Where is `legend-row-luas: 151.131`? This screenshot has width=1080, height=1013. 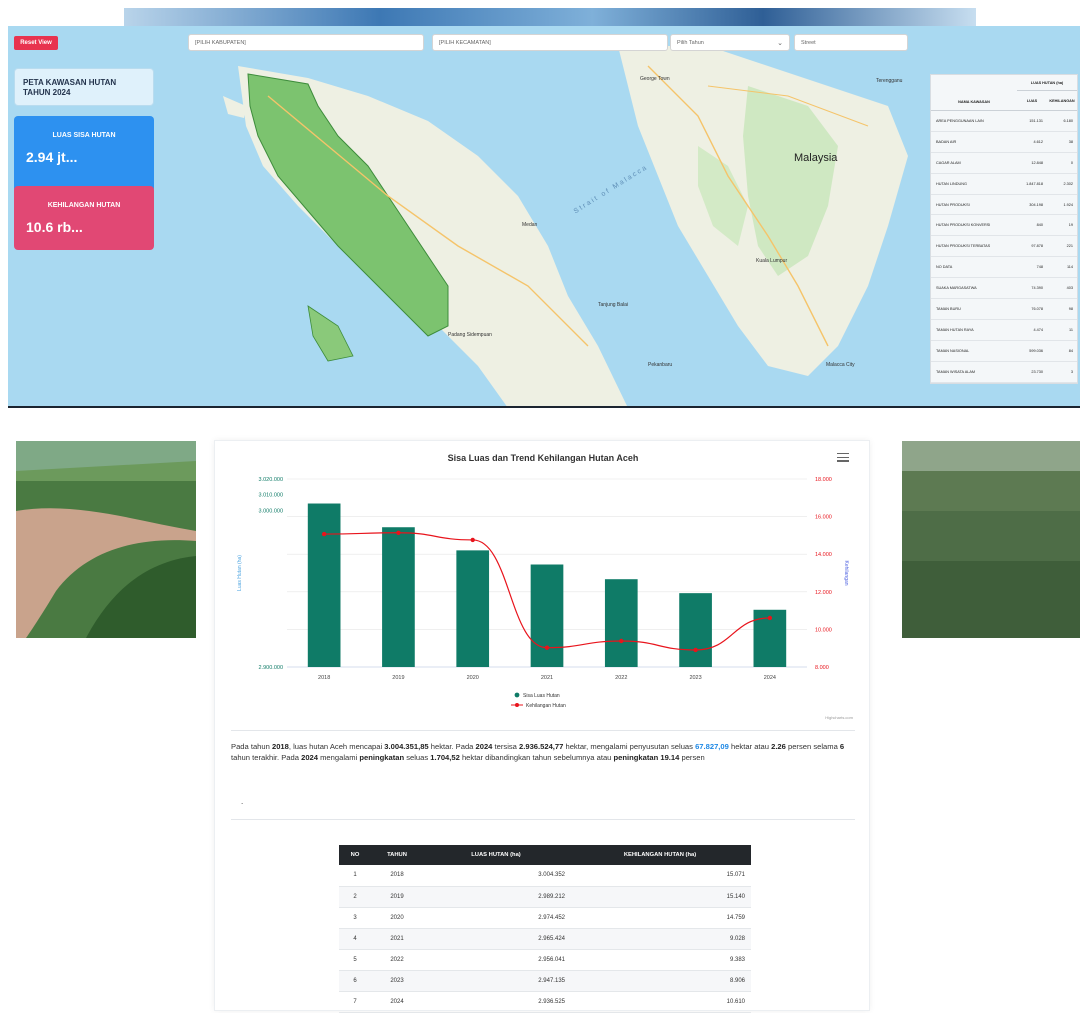 legend-row-luas: 151.131 is located at coordinates (1036, 120).